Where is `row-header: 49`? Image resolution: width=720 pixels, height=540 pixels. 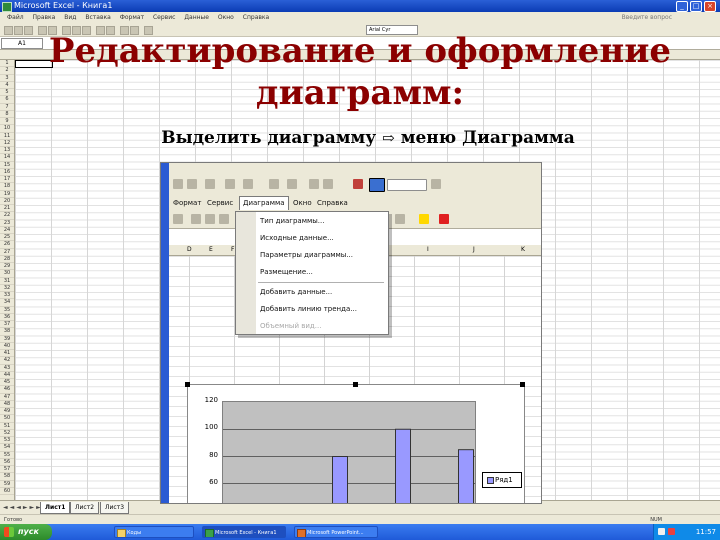 row-header: 49 is located at coordinates (7, 412).